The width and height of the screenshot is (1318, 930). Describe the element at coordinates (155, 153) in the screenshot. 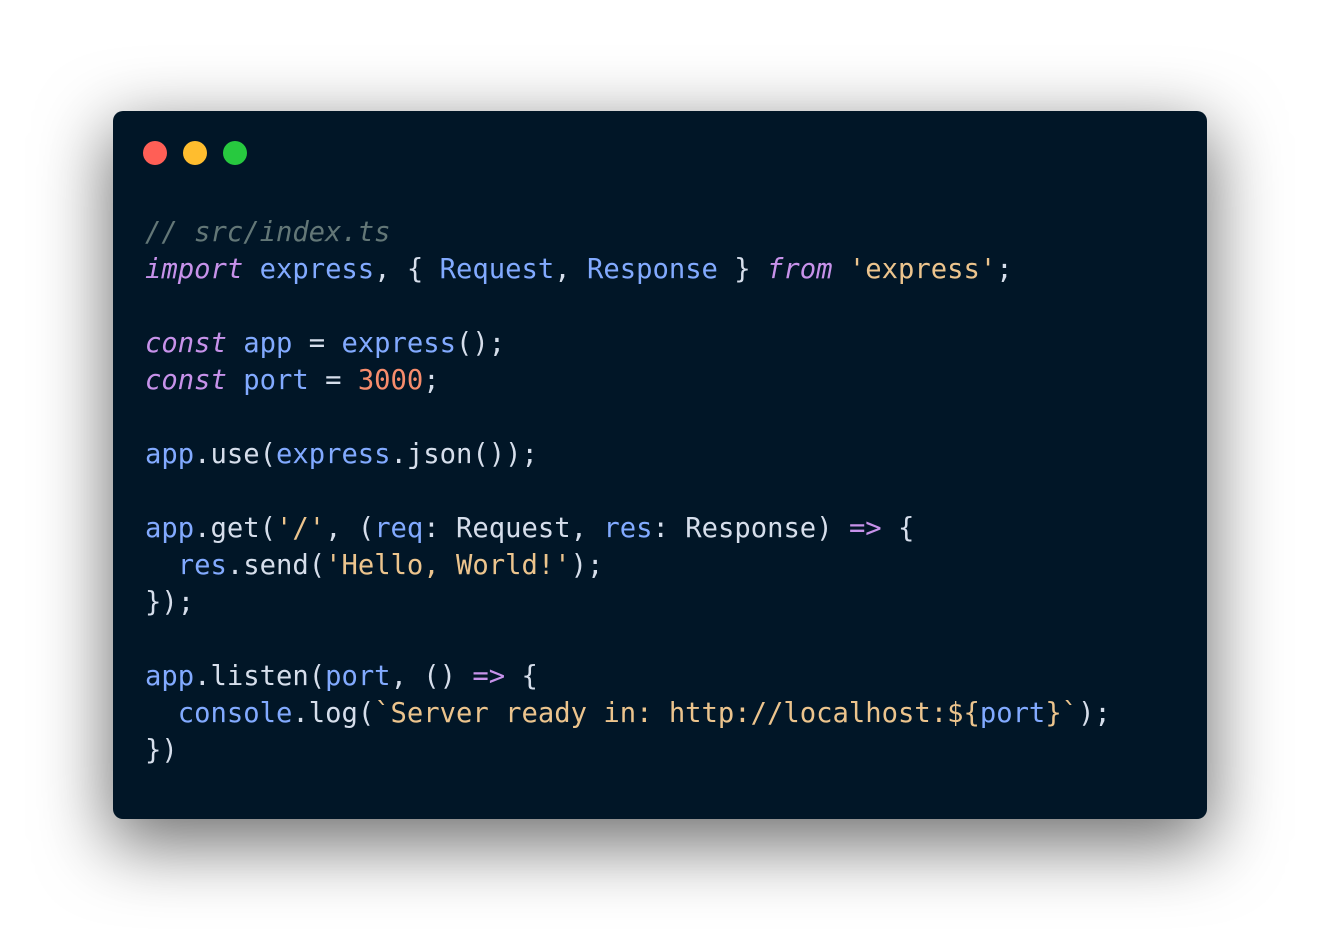

I see `close-button` at that location.